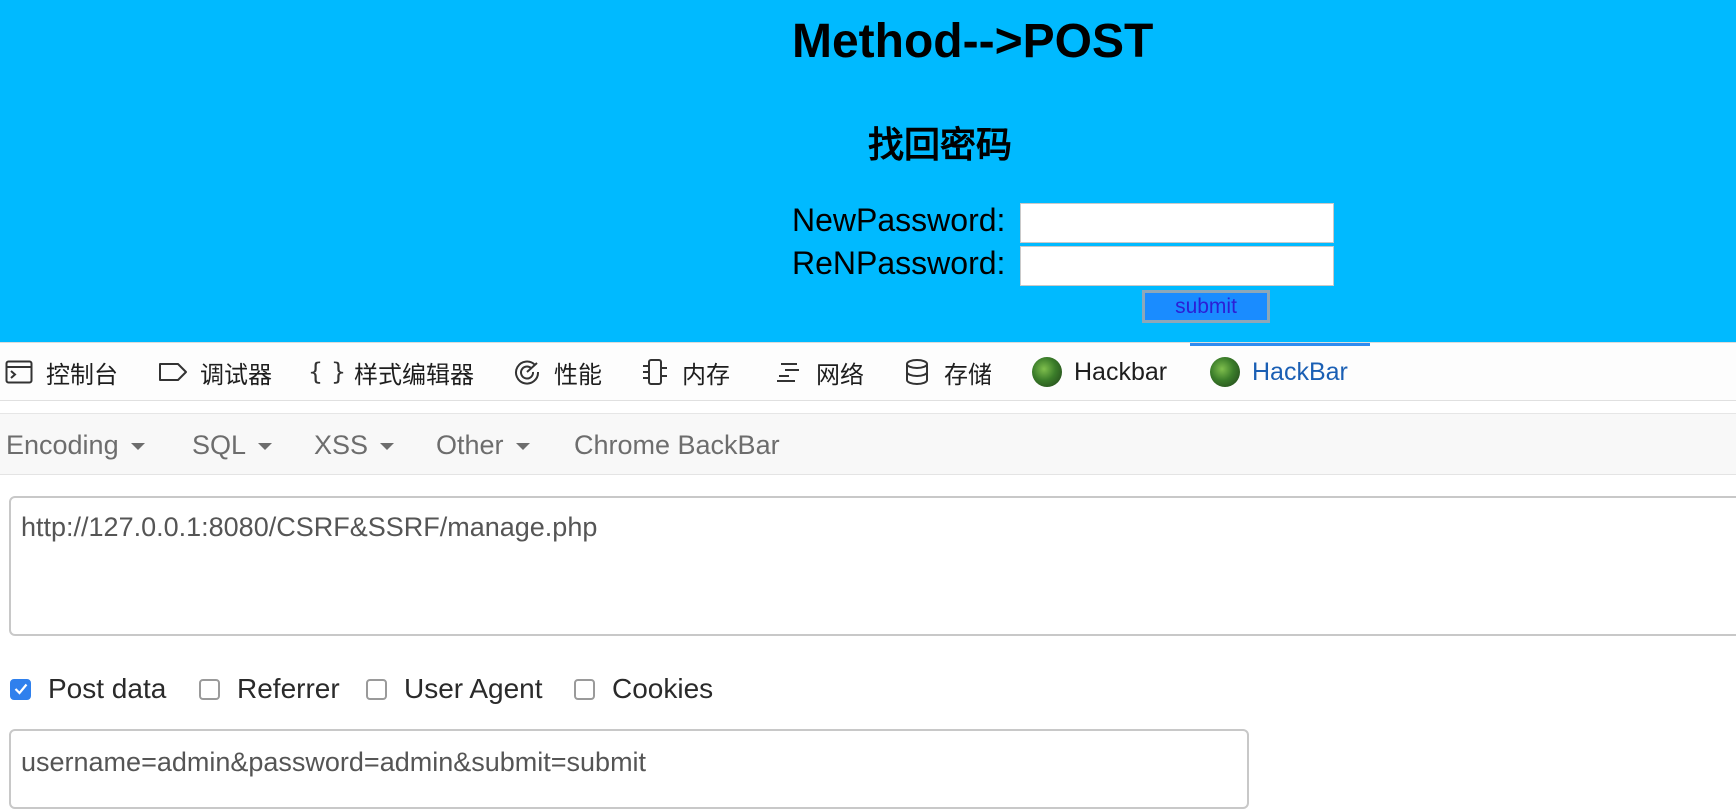 This screenshot has width=1736, height=809. I want to click on menu-xss: XSS, so click(354, 445).